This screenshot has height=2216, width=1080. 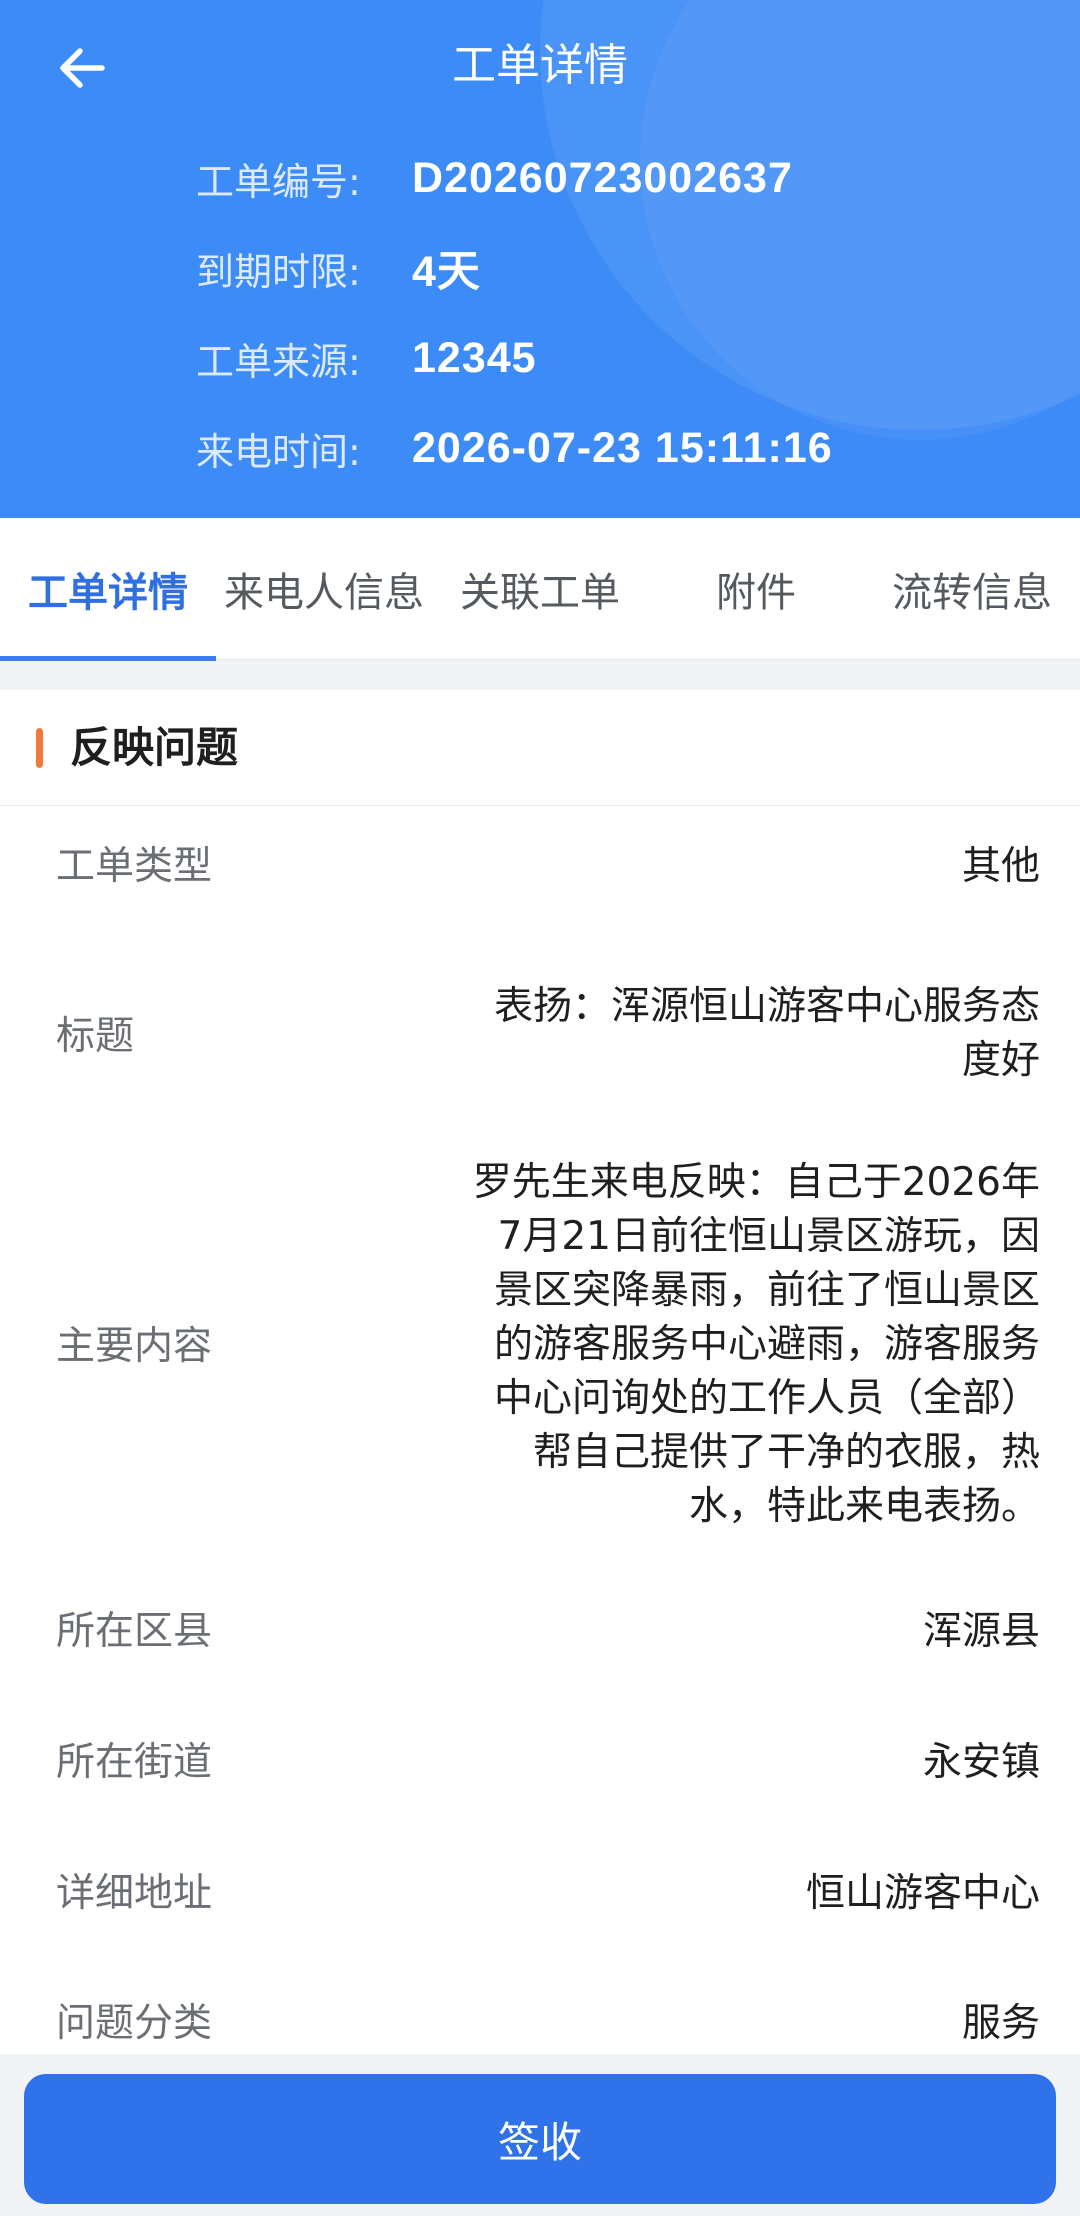 What do you see at coordinates (134, 2023) in the screenshot?
I see `field-label: 问题分类` at bounding box center [134, 2023].